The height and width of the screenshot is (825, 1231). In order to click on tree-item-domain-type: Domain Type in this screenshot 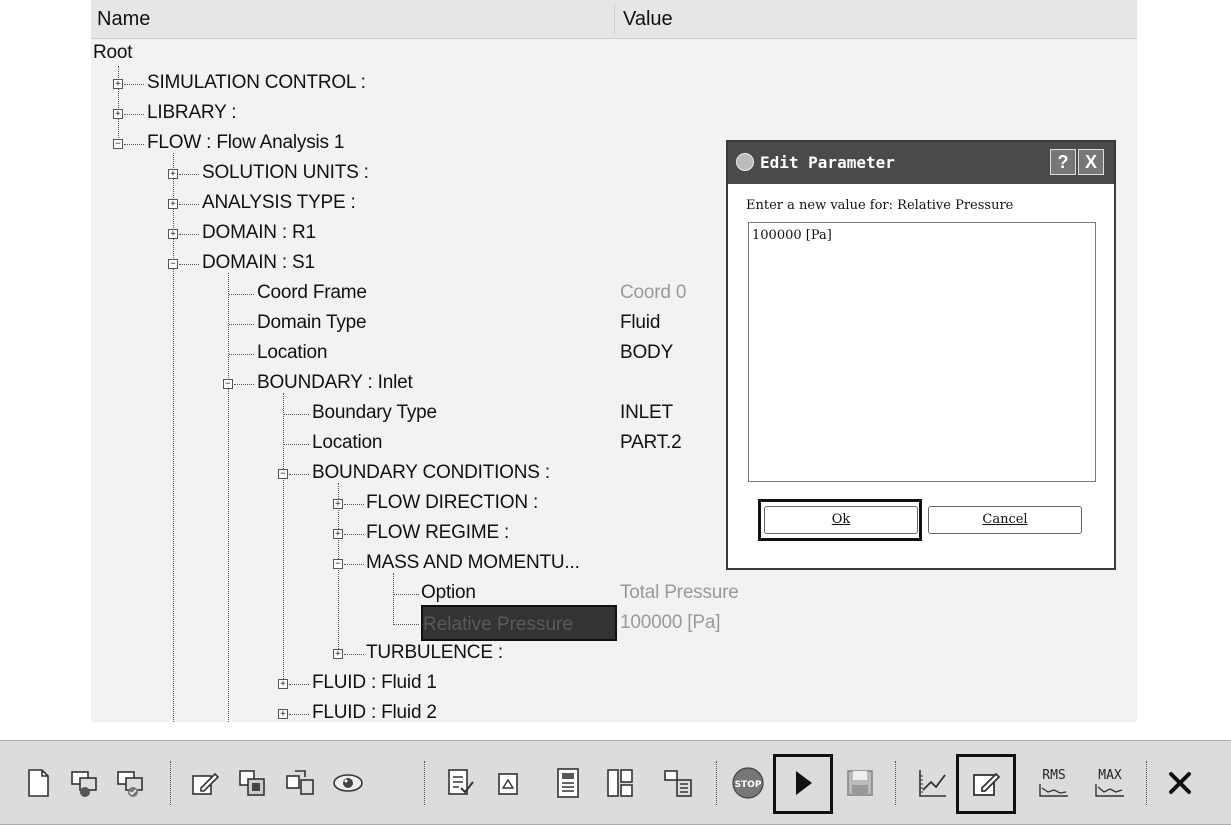, I will do `click(312, 323)`.